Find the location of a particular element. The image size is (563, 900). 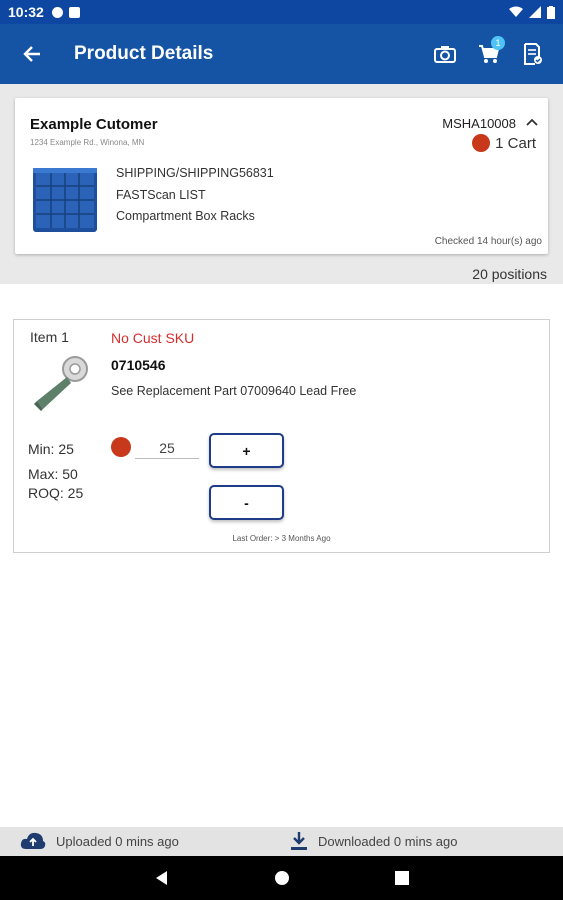

download-icon is located at coordinates (299, 841).